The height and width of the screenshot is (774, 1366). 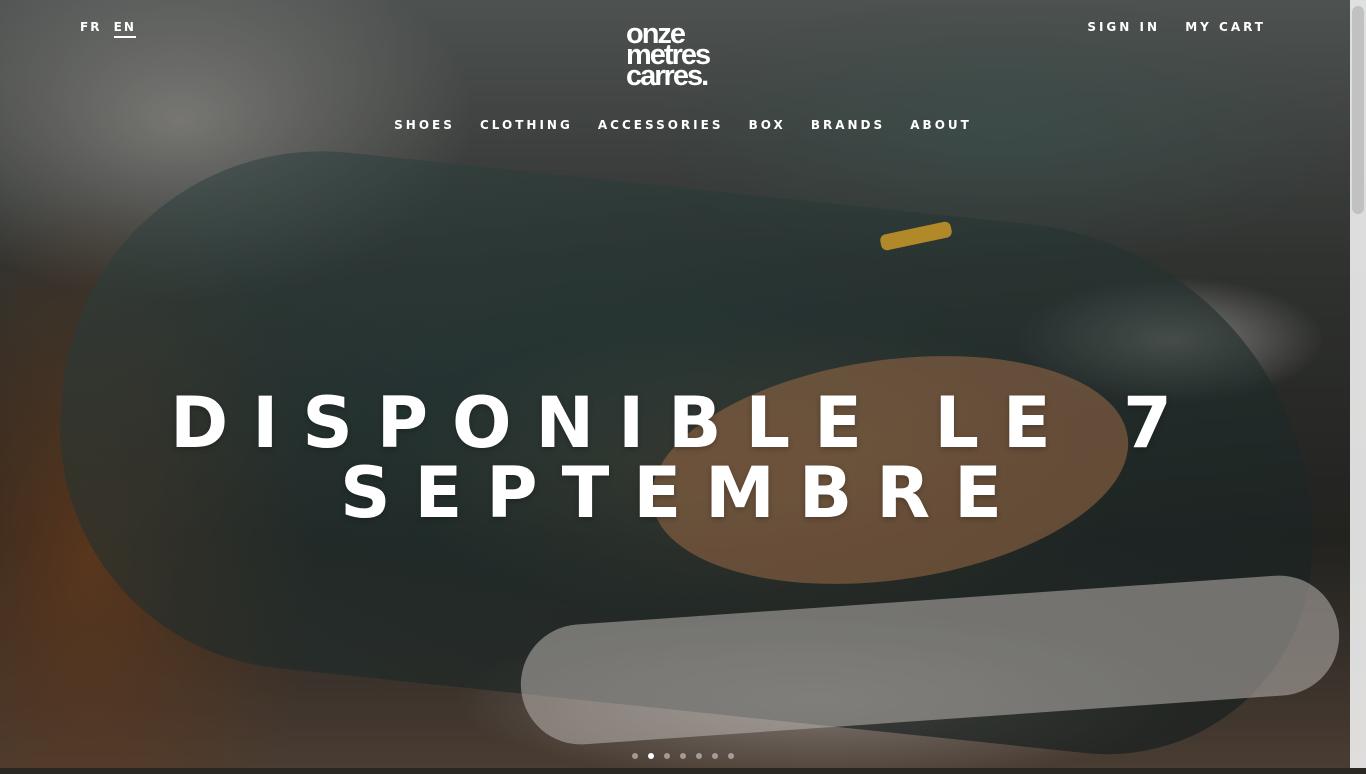 I want to click on nav-brands: BRANDS, so click(x=848, y=125).